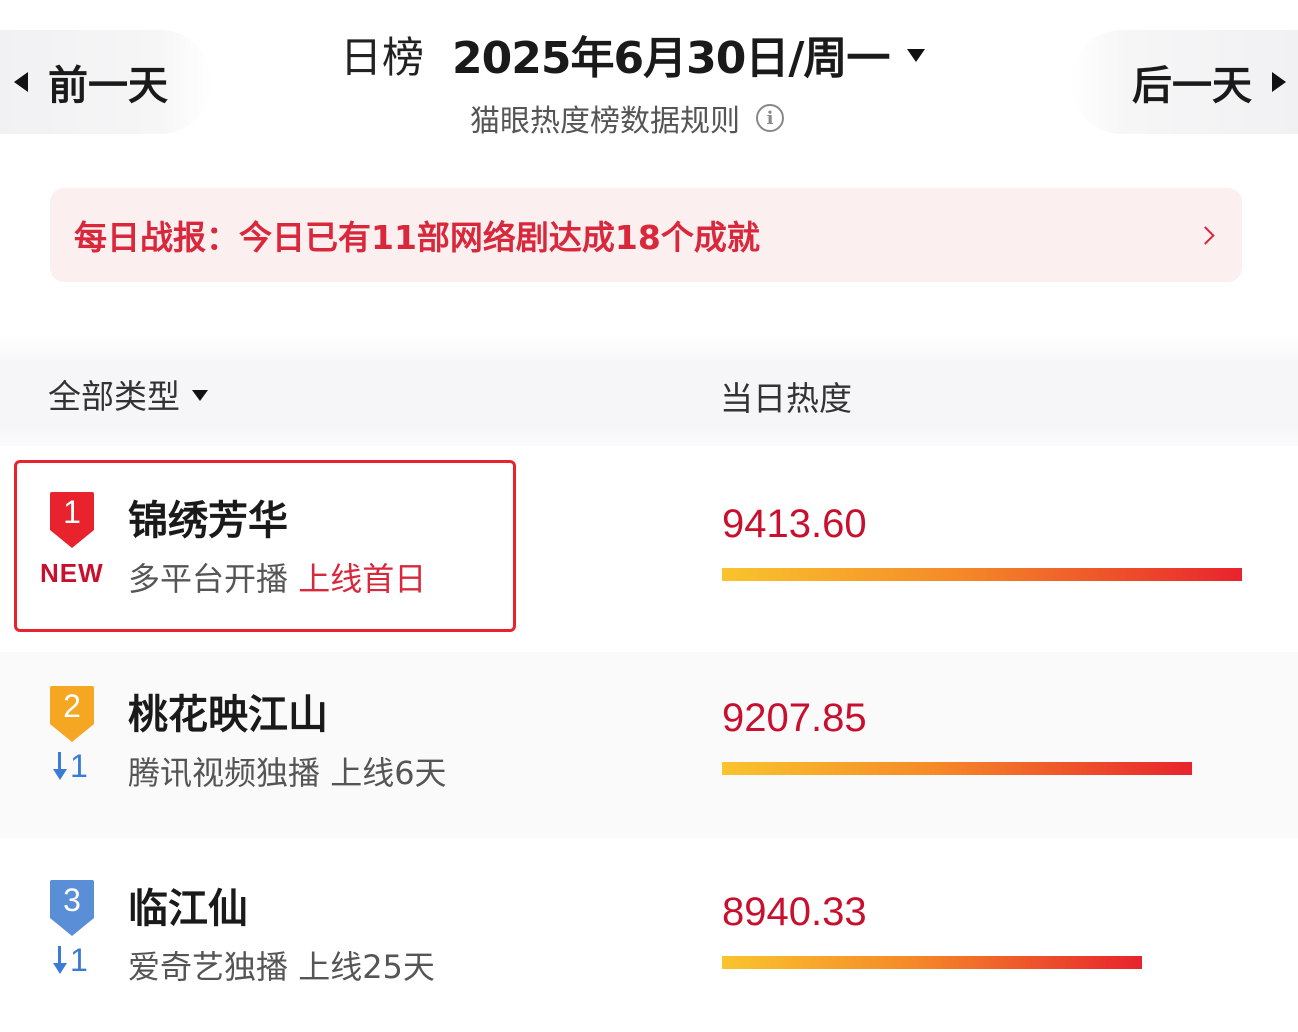  I want to click on release-text: 上线25天, so click(366, 967).